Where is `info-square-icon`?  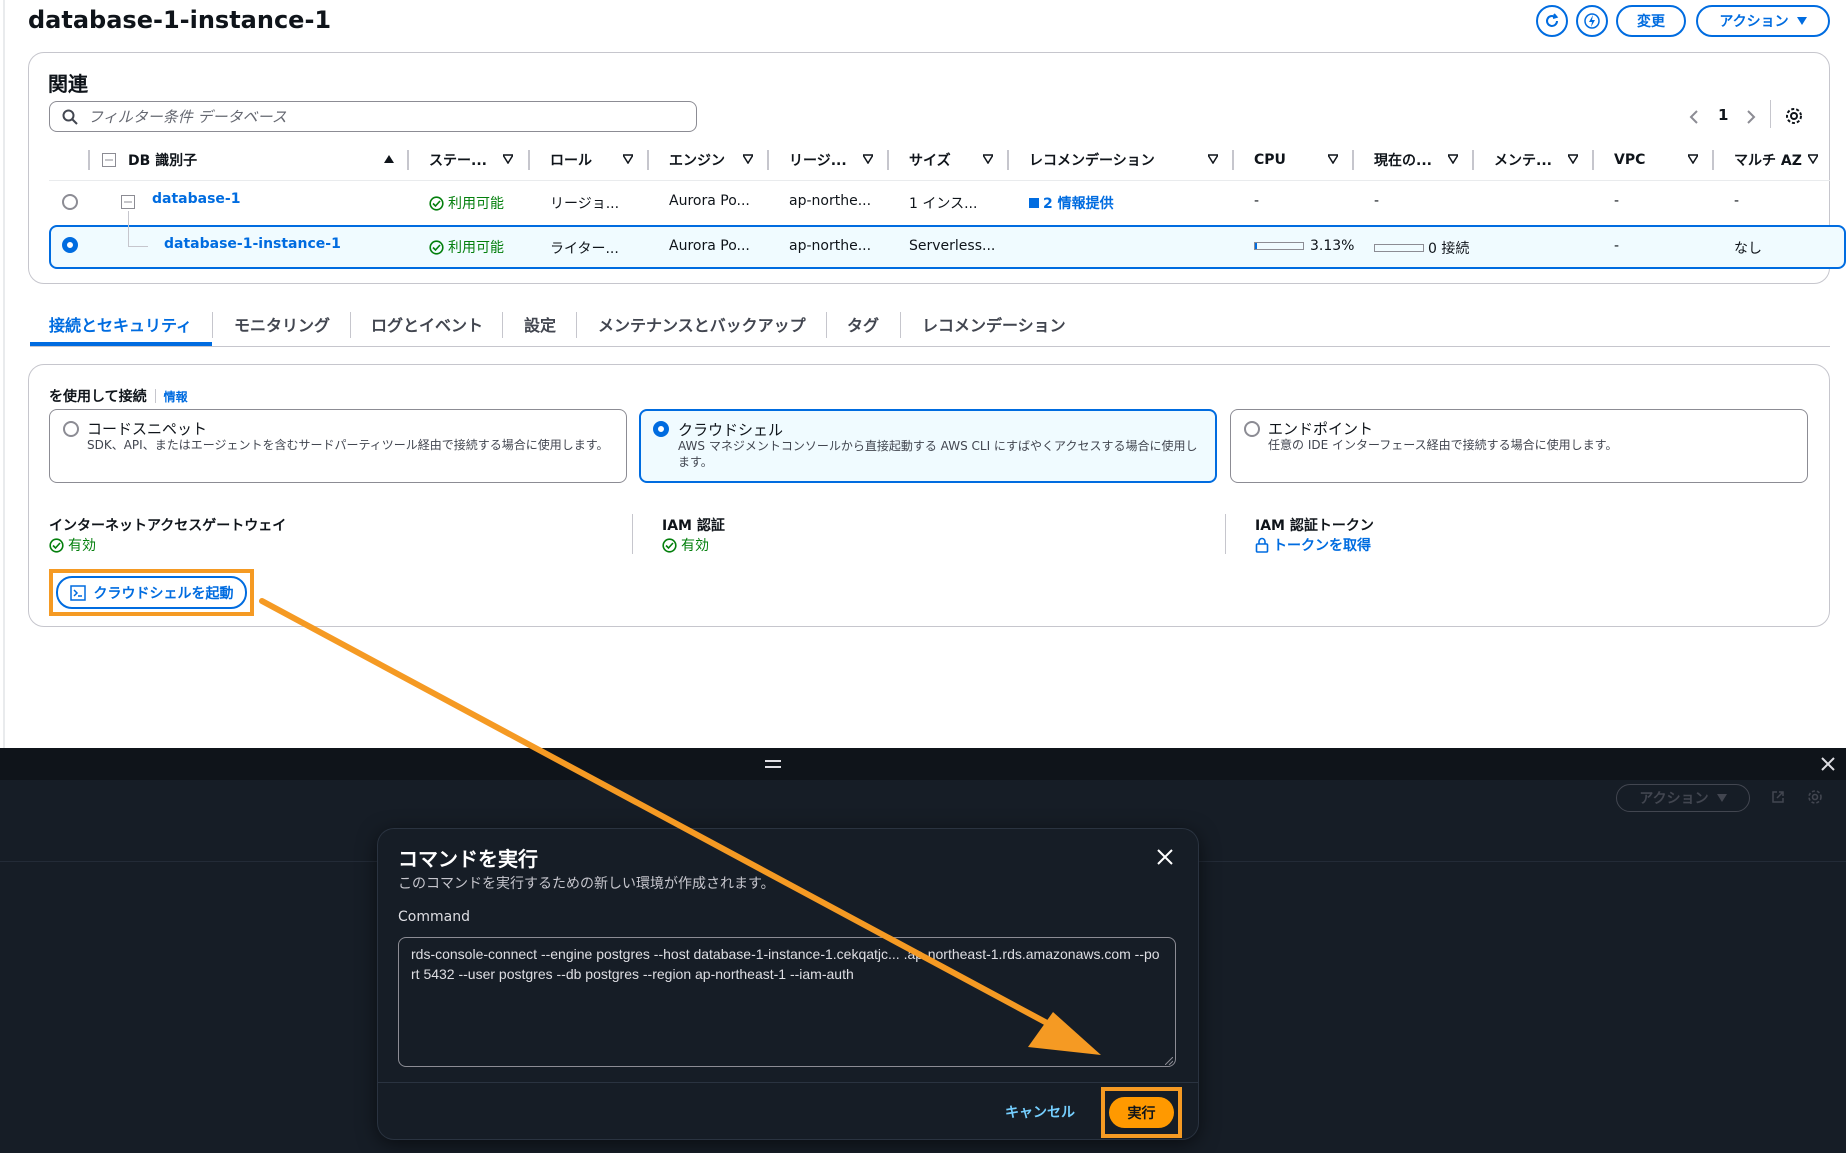 info-square-icon is located at coordinates (1034, 203).